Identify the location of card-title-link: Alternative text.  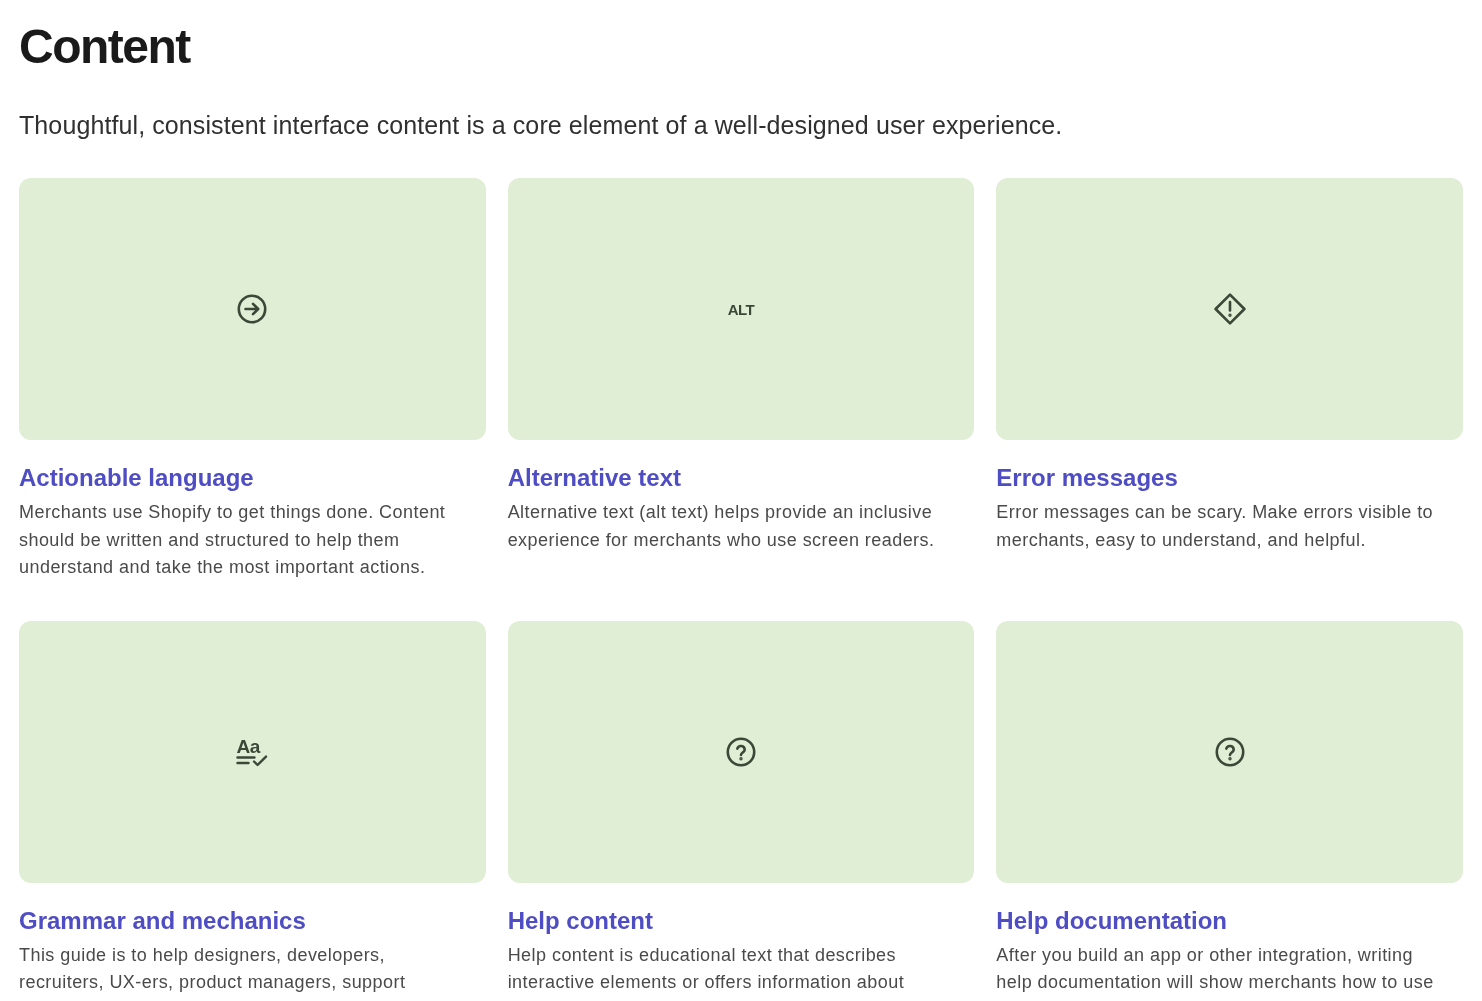
(594, 477).